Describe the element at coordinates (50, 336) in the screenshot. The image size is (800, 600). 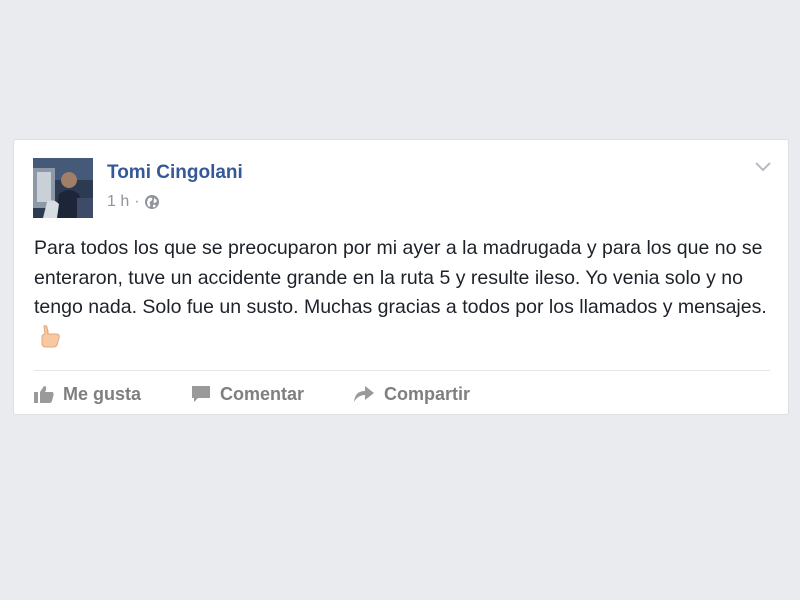
I see `thumbs-up-emoji-icon` at that location.